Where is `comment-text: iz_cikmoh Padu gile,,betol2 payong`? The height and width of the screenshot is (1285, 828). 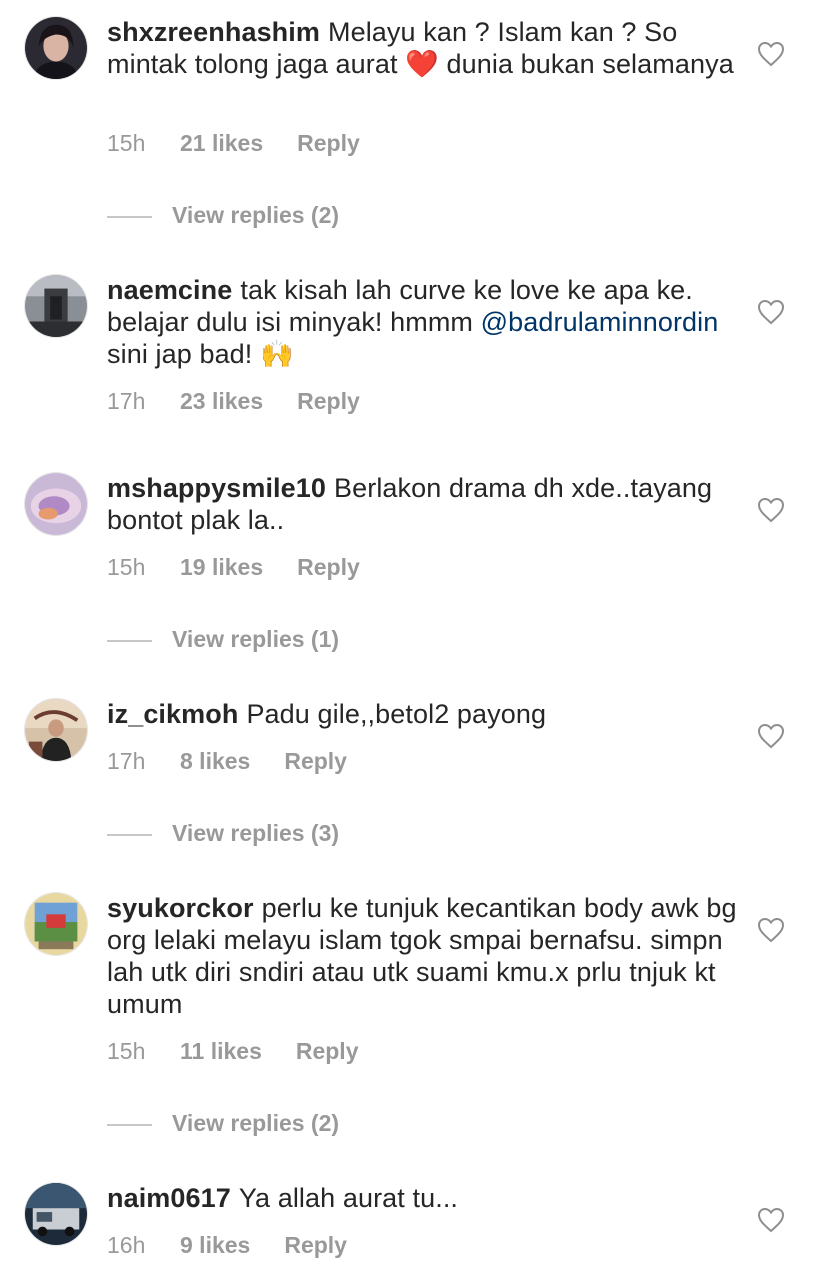 comment-text: iz_cikmoh Padu gile,,betol2 payong is located at coordinates (327, 714).